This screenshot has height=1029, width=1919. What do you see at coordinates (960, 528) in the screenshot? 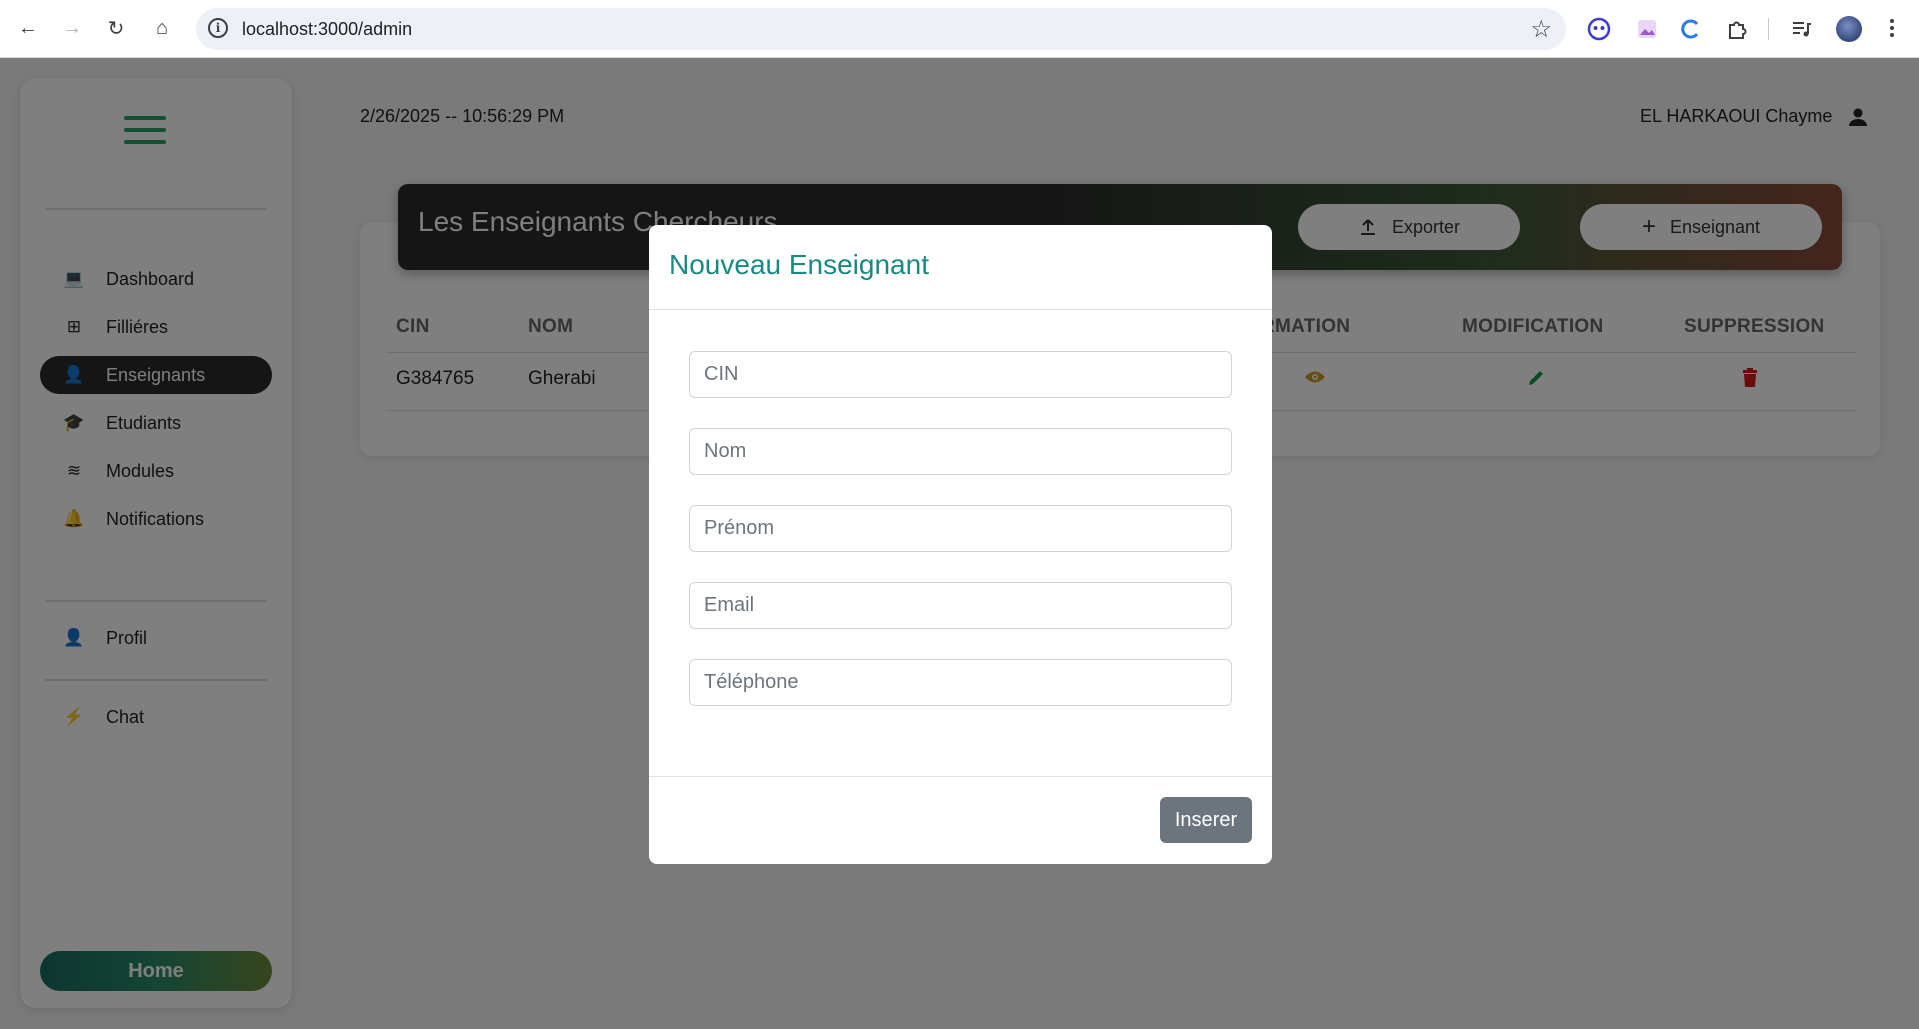
I see `prenom-field` at bounding box center [960, 528].